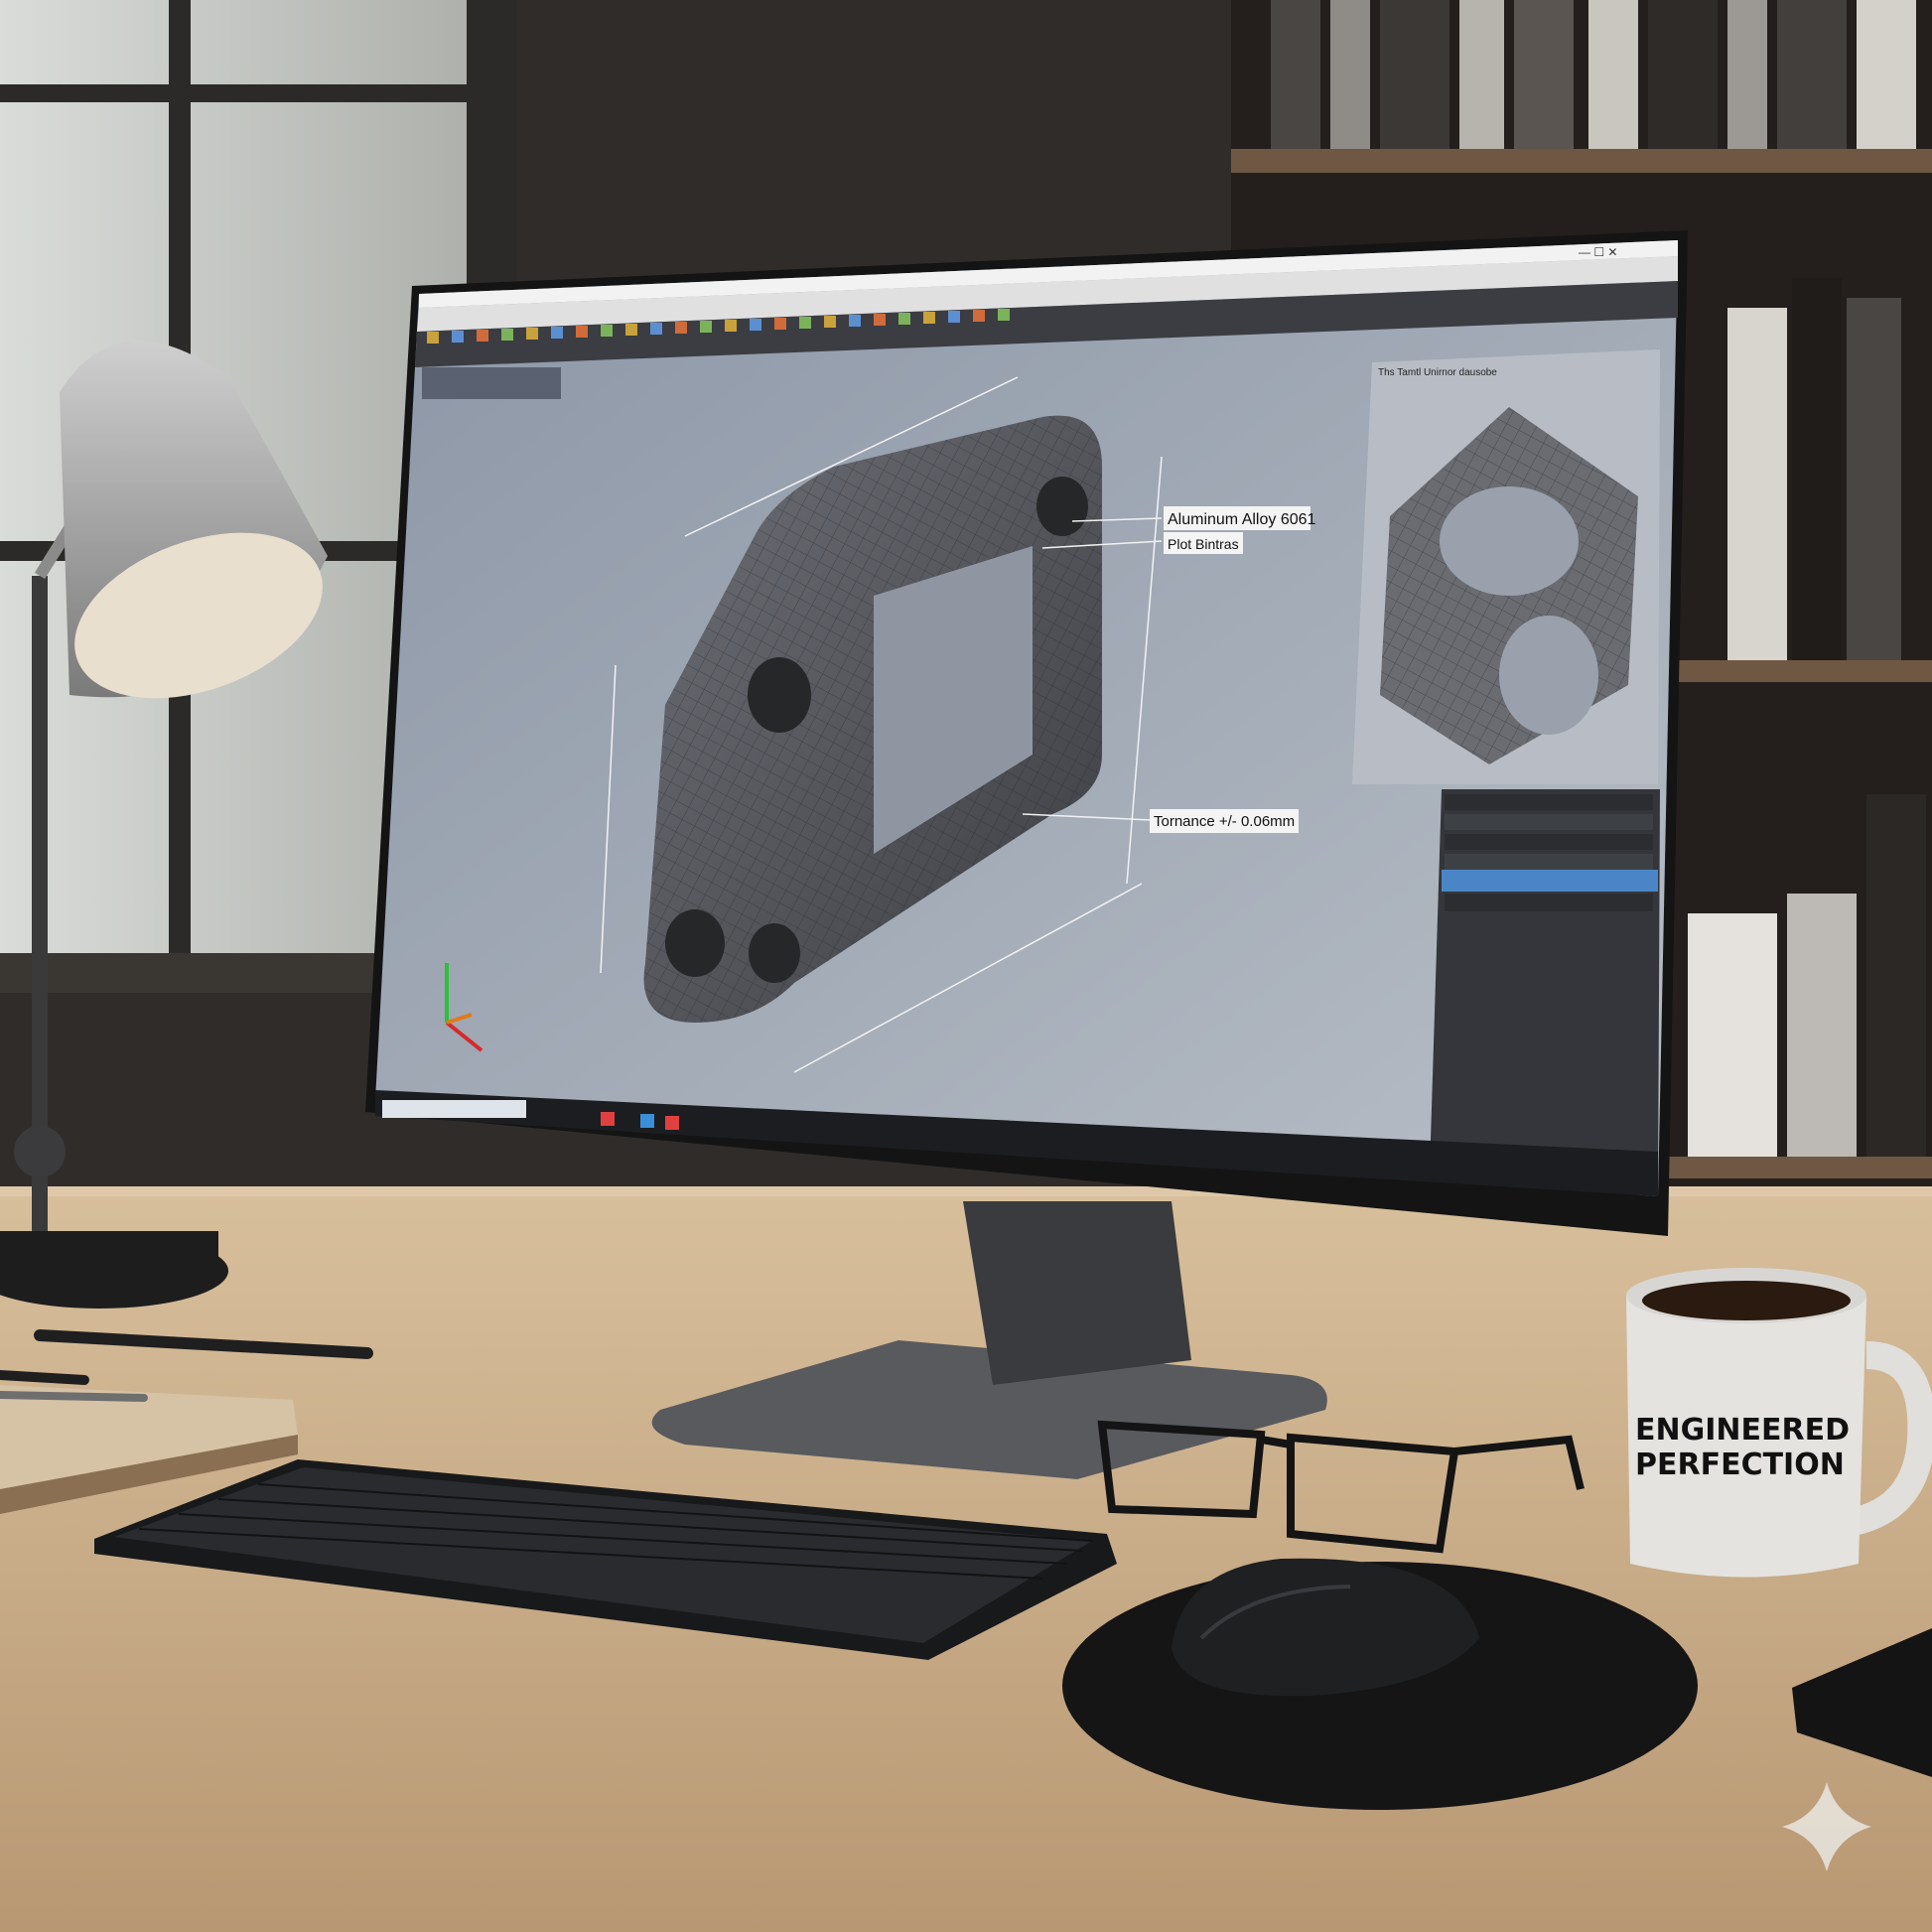 The height and width of the screenshot is (1932, 1932). I want to click on svg-text: Aluminum Alloy 6061, so click(1242, 520).